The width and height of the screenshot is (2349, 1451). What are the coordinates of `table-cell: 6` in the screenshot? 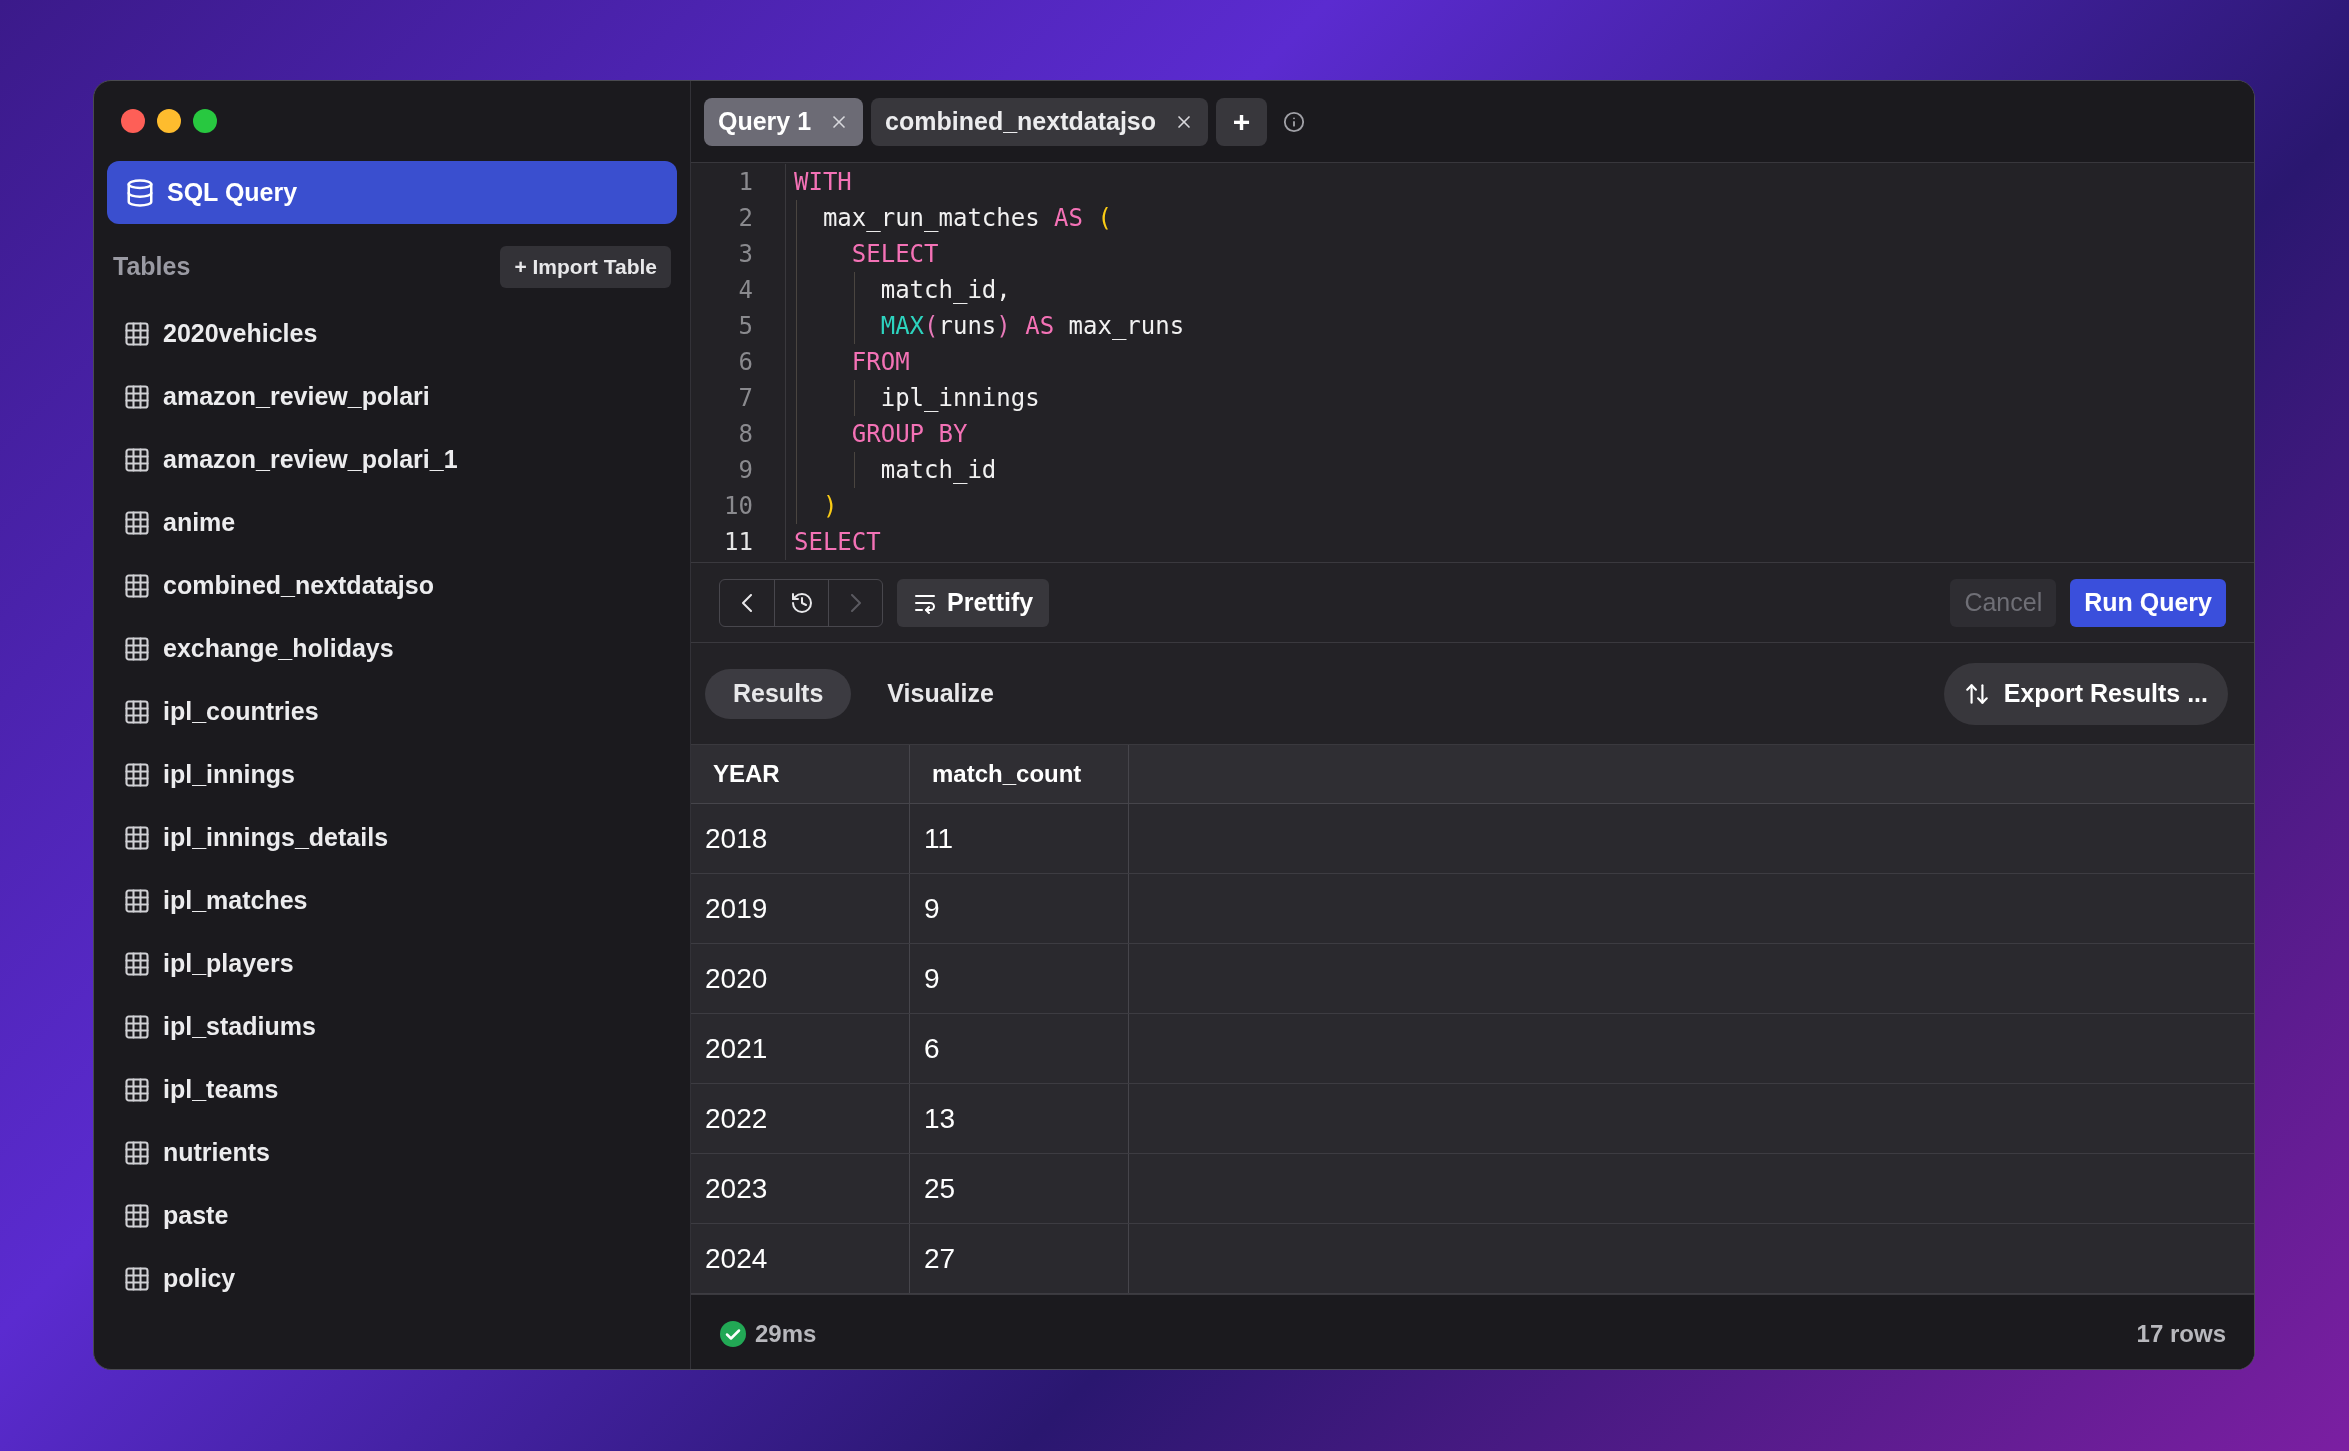 It's located at (1019, 1048).